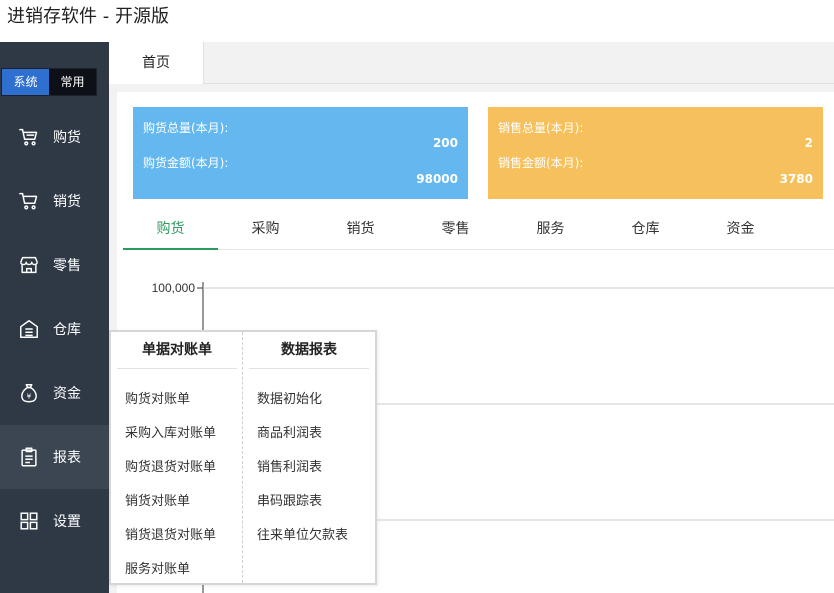 The image size is (834, 593). What do you see at coordinates (67, 330) in the screenshot?
I see `sidebar-item-label: 仓库` at bounding box center [67, 330].